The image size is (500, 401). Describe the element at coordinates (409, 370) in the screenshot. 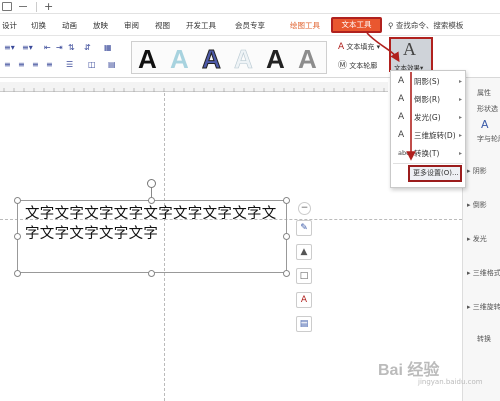

I see `watermark-logo: Bai 经验` at that location.